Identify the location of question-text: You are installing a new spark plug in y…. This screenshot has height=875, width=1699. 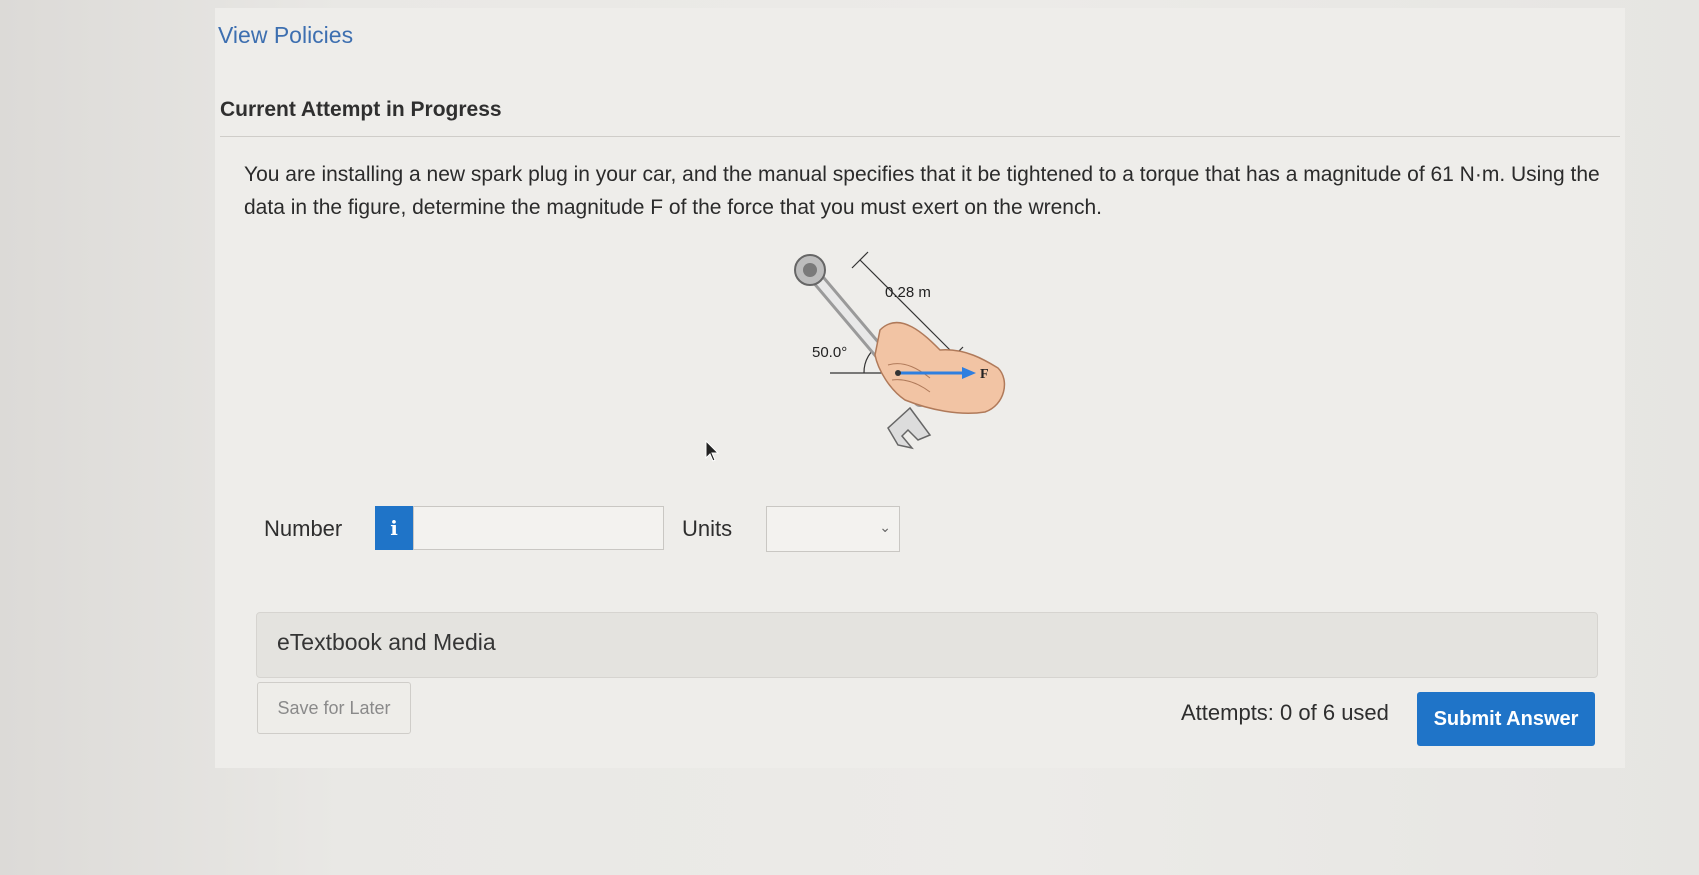
(922, 191).